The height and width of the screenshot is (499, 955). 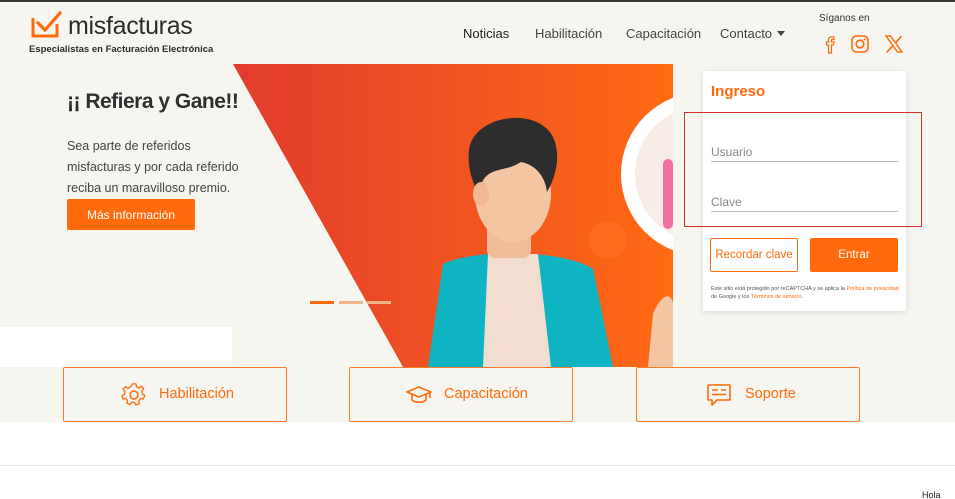 What do you see at coordinates (486, 394) in the screenshot?
I see `feature-label-capacitacion: Capacitación` at bounding box center [486, 394].